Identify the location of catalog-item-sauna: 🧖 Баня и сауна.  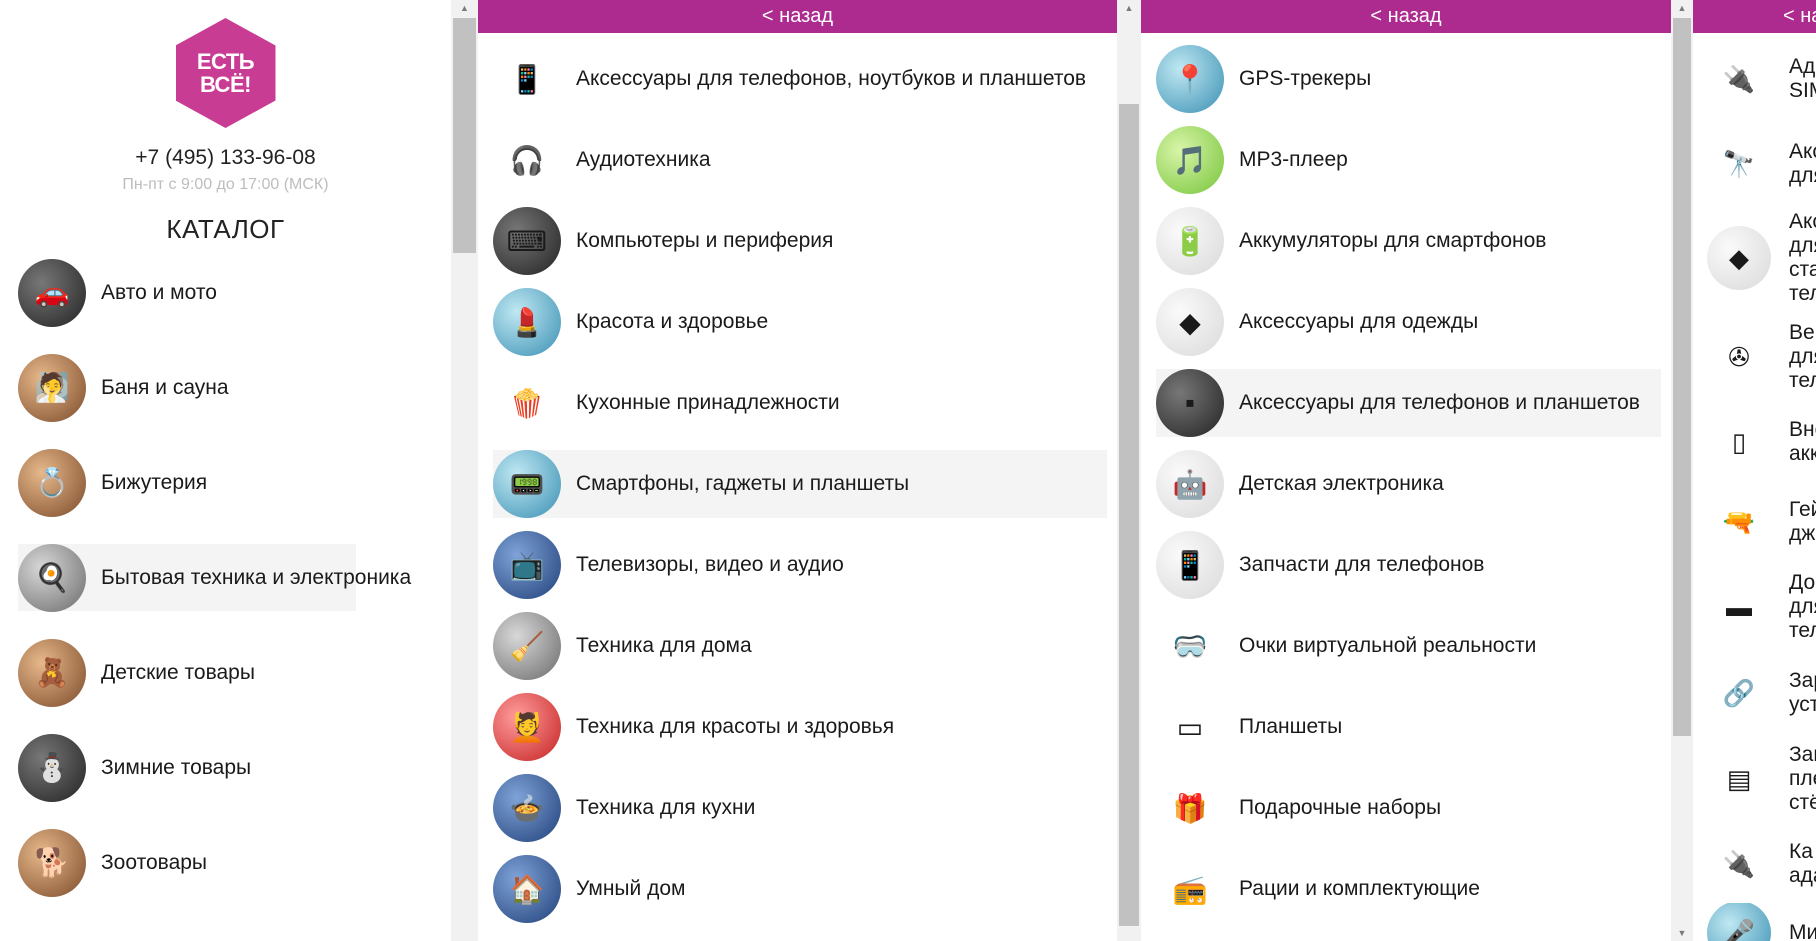
(187, 387).